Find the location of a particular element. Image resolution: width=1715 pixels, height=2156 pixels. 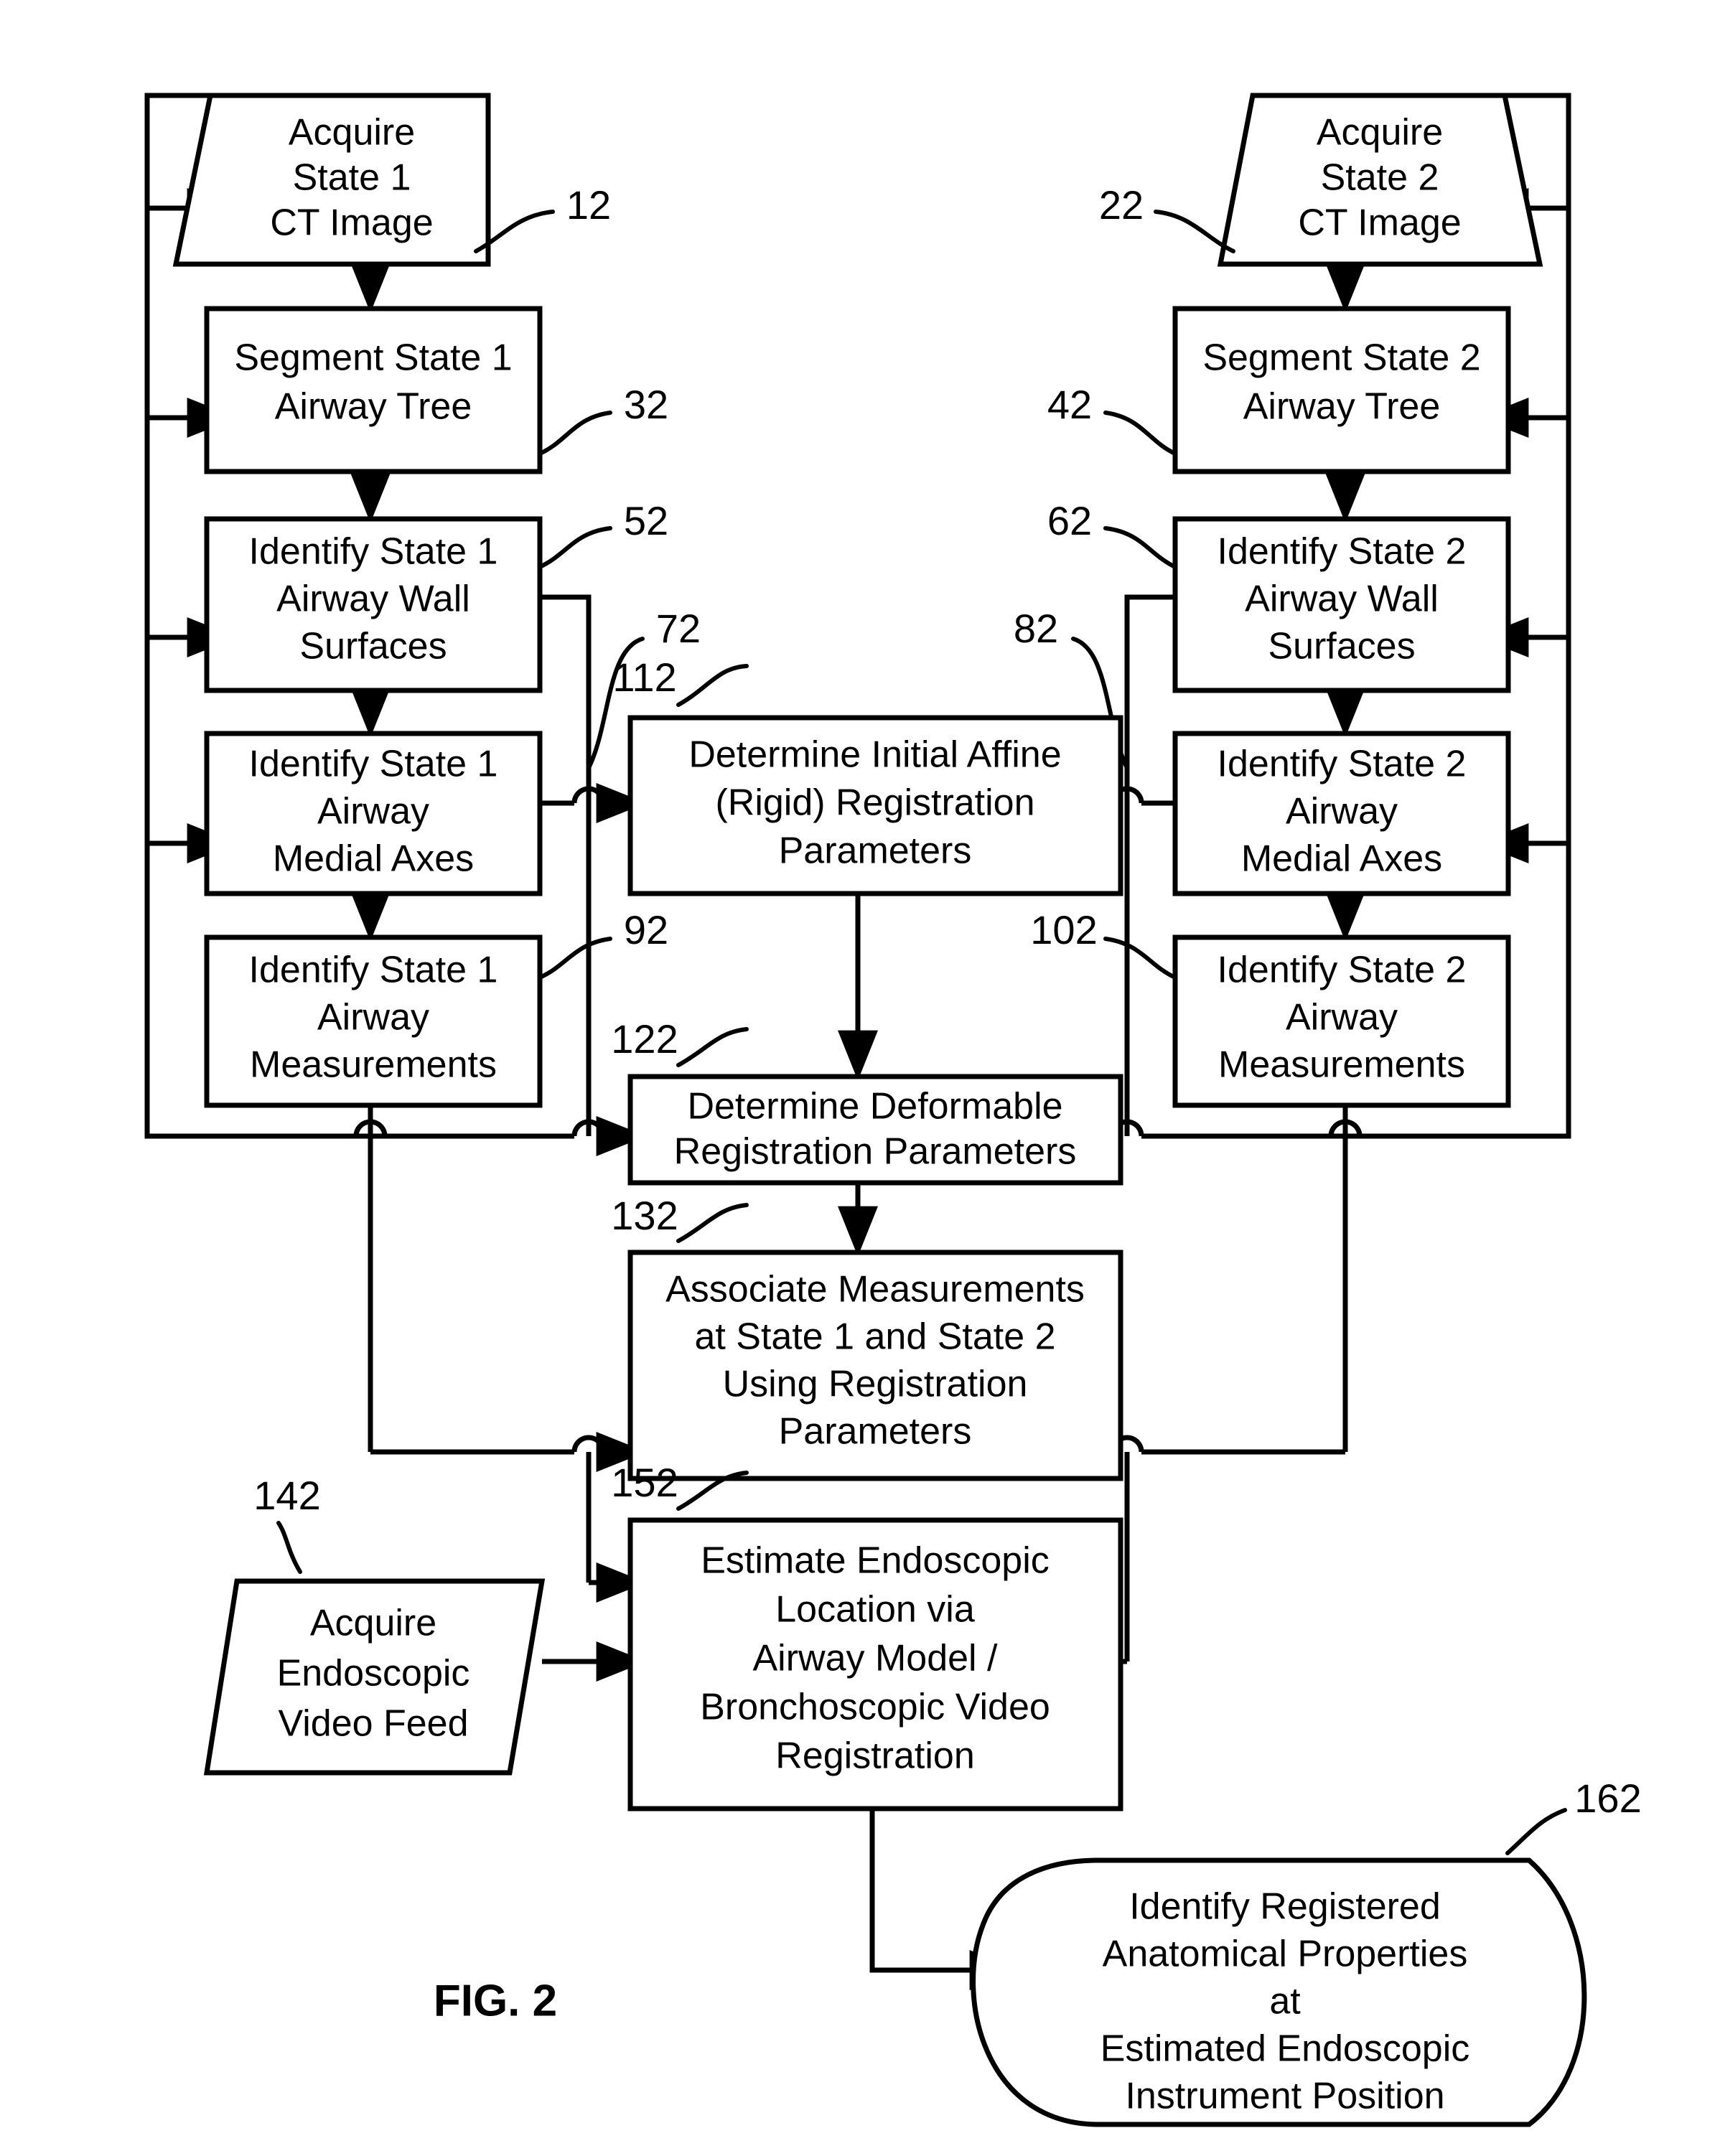

ref-112: 112 is located at coordinates (644, 677).